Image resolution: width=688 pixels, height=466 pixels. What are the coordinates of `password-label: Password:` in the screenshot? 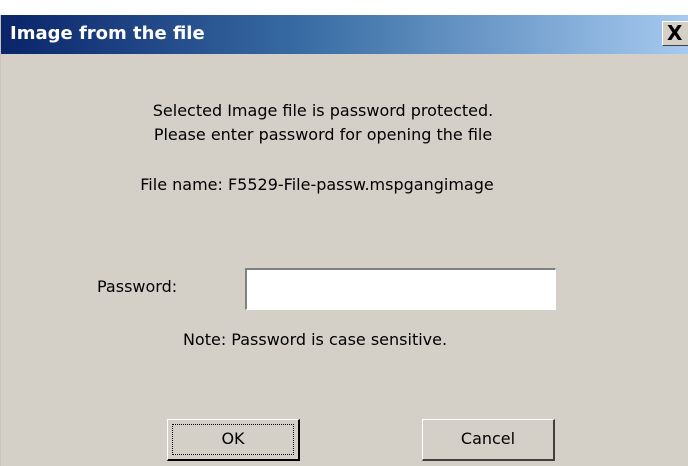 It's located at (137, 286).